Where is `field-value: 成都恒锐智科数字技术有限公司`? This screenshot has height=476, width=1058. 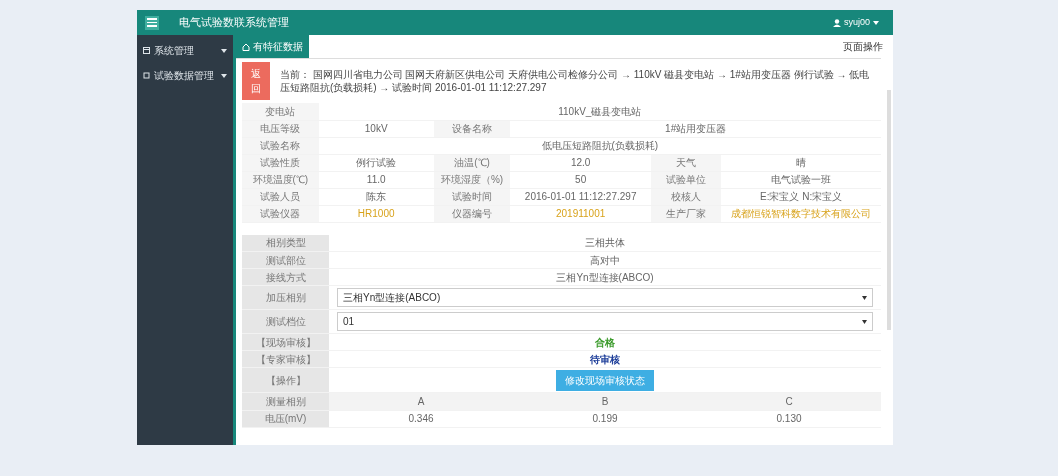
field-value: 成都恒锐智科数字技术有限公司 is located at coordinates (801, 213).